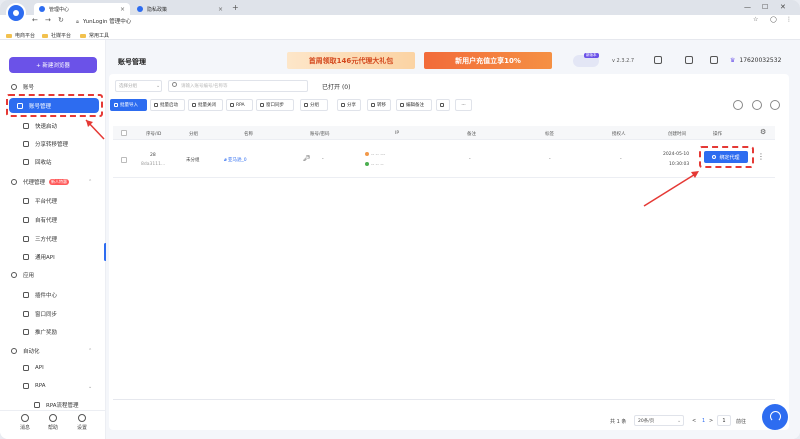 The height and width of the screenshot is (439, 800). Describe the element at coordinates (694, 421) in the screenshot. I see `prev-page-button: <` at that location.